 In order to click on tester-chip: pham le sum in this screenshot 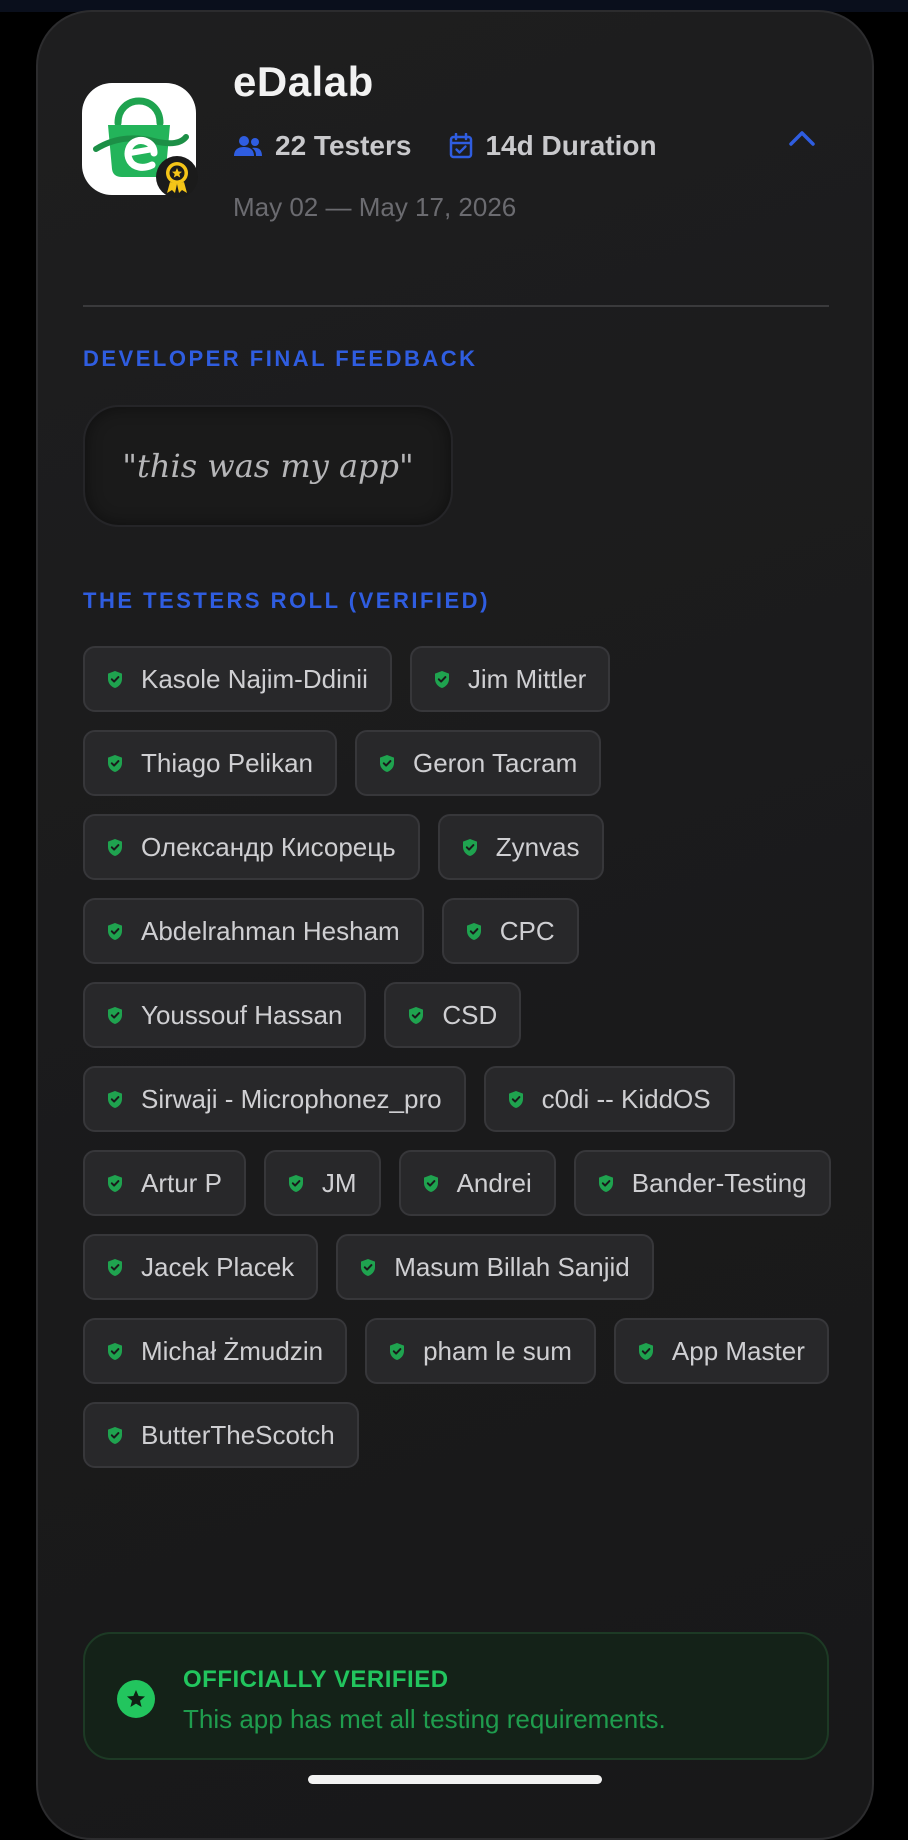, I will do `click(480, 1351)`.